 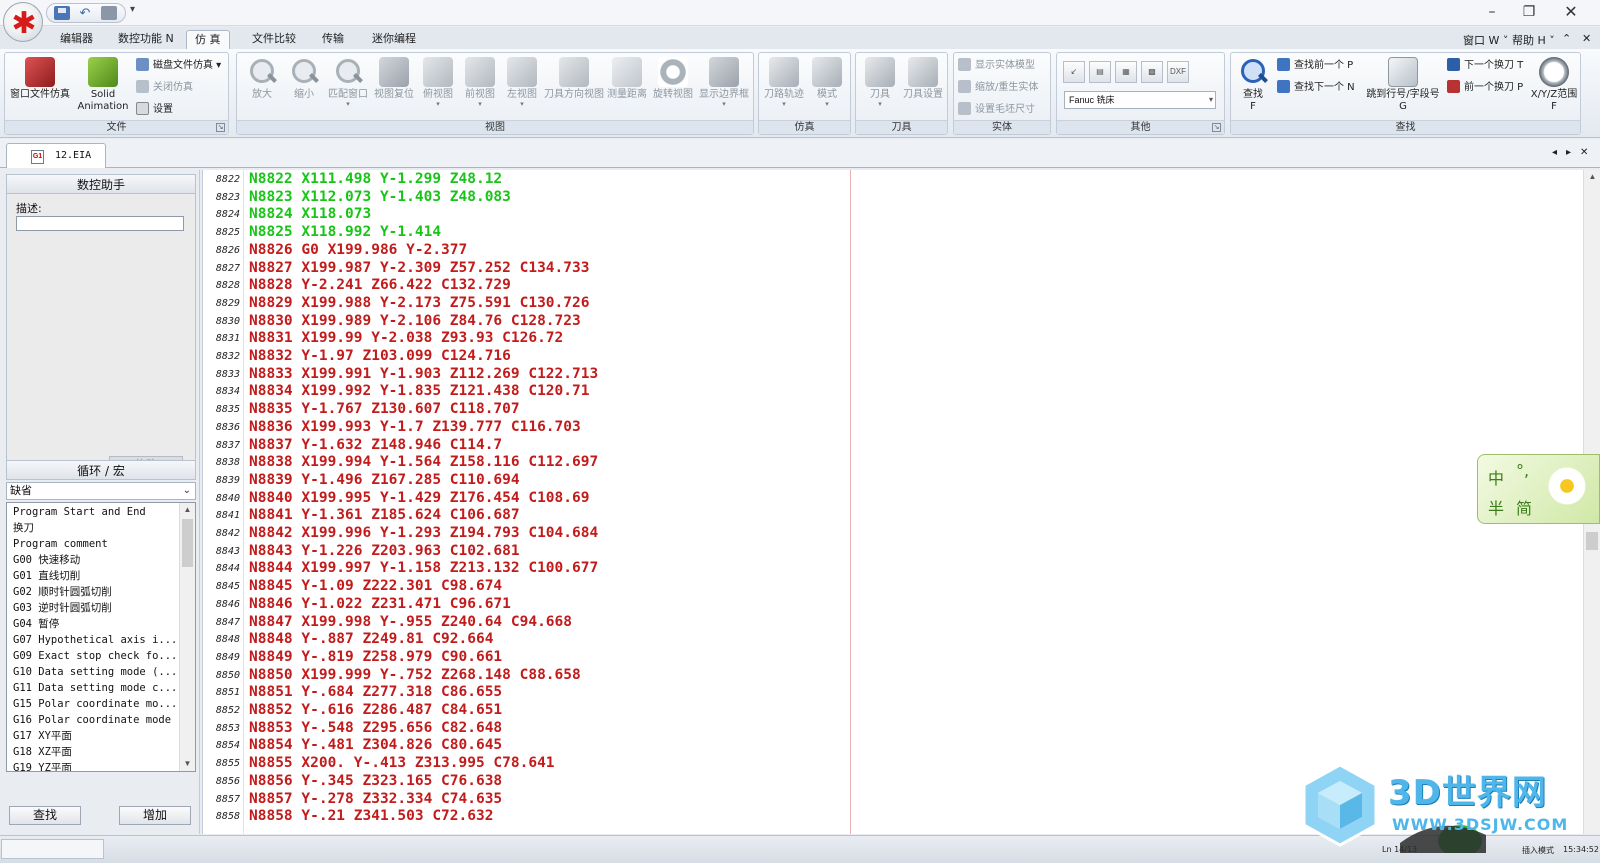 I want to click on add-cycle-button: 增加, so click(x=155, y=815).